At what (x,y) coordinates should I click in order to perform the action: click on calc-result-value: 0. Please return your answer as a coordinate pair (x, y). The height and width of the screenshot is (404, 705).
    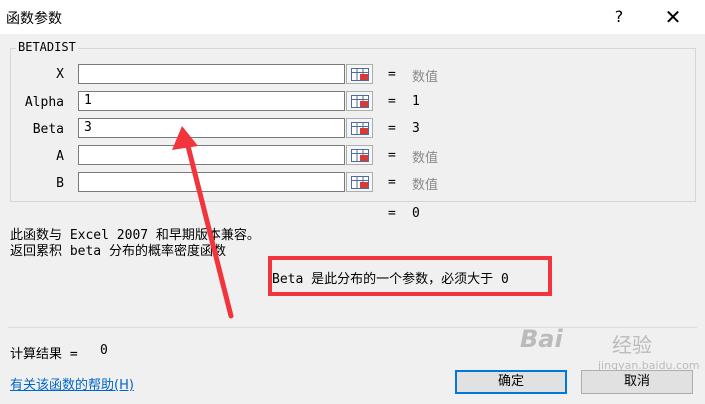
    Looking at the image, I should click on (104, 350).